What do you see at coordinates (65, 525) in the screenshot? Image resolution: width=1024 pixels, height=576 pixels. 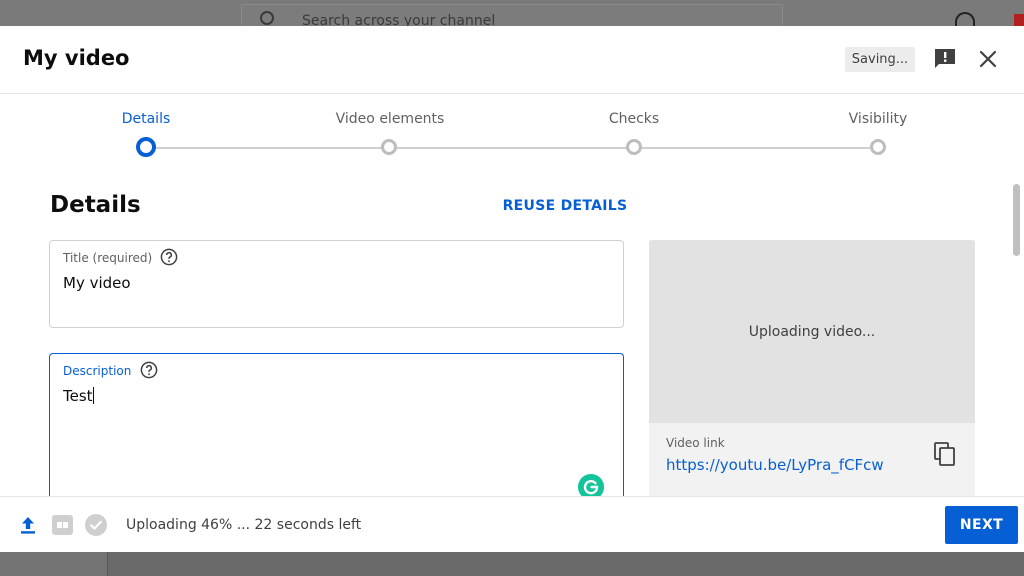 I see `hd-icon-right-block` at bounding box center [65, 525].